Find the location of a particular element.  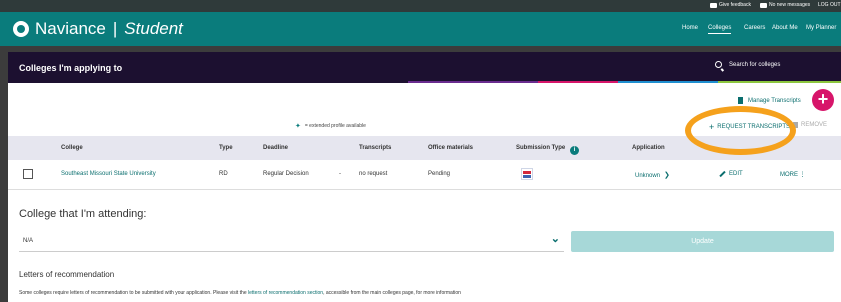

document-icon is located at coordinates (740, 100).